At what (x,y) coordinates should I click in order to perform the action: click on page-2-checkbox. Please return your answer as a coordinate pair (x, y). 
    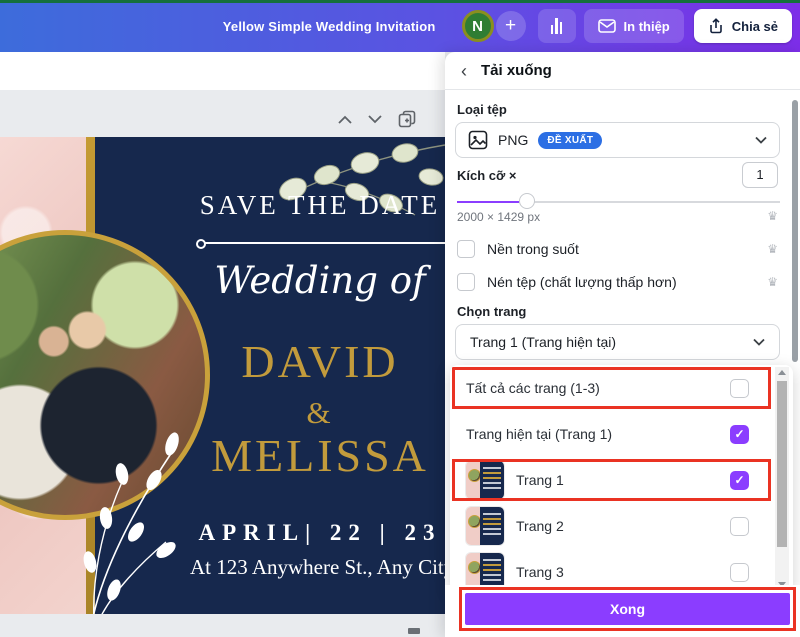
    Looking at the image, I should click on (739, 526).